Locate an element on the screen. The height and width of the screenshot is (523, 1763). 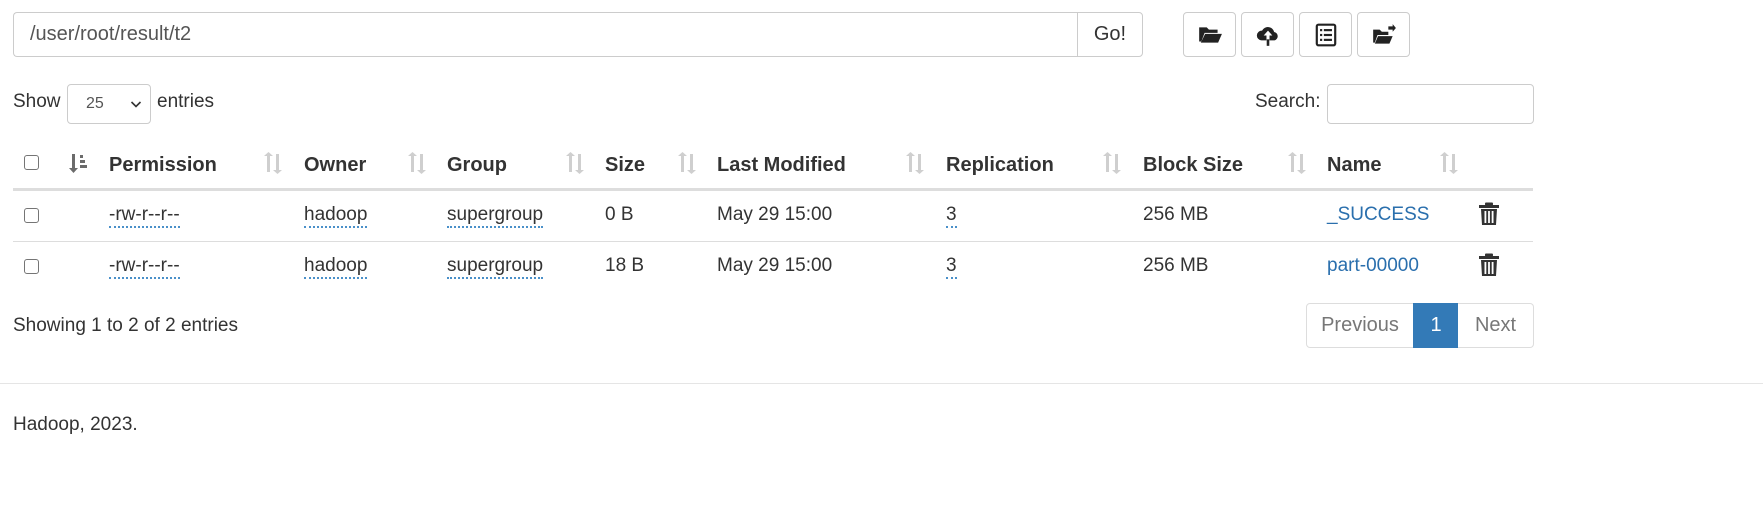
page-1-button: 1 is located at coordinates (1436, 325).